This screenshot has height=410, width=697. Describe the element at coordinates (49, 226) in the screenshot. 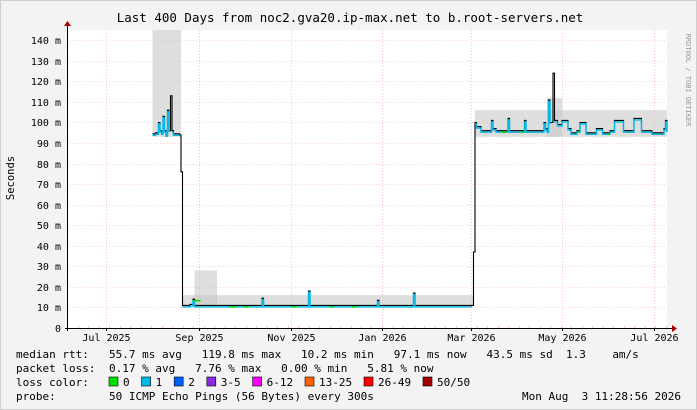

I see `y-tick-label: 50 m` at that location.